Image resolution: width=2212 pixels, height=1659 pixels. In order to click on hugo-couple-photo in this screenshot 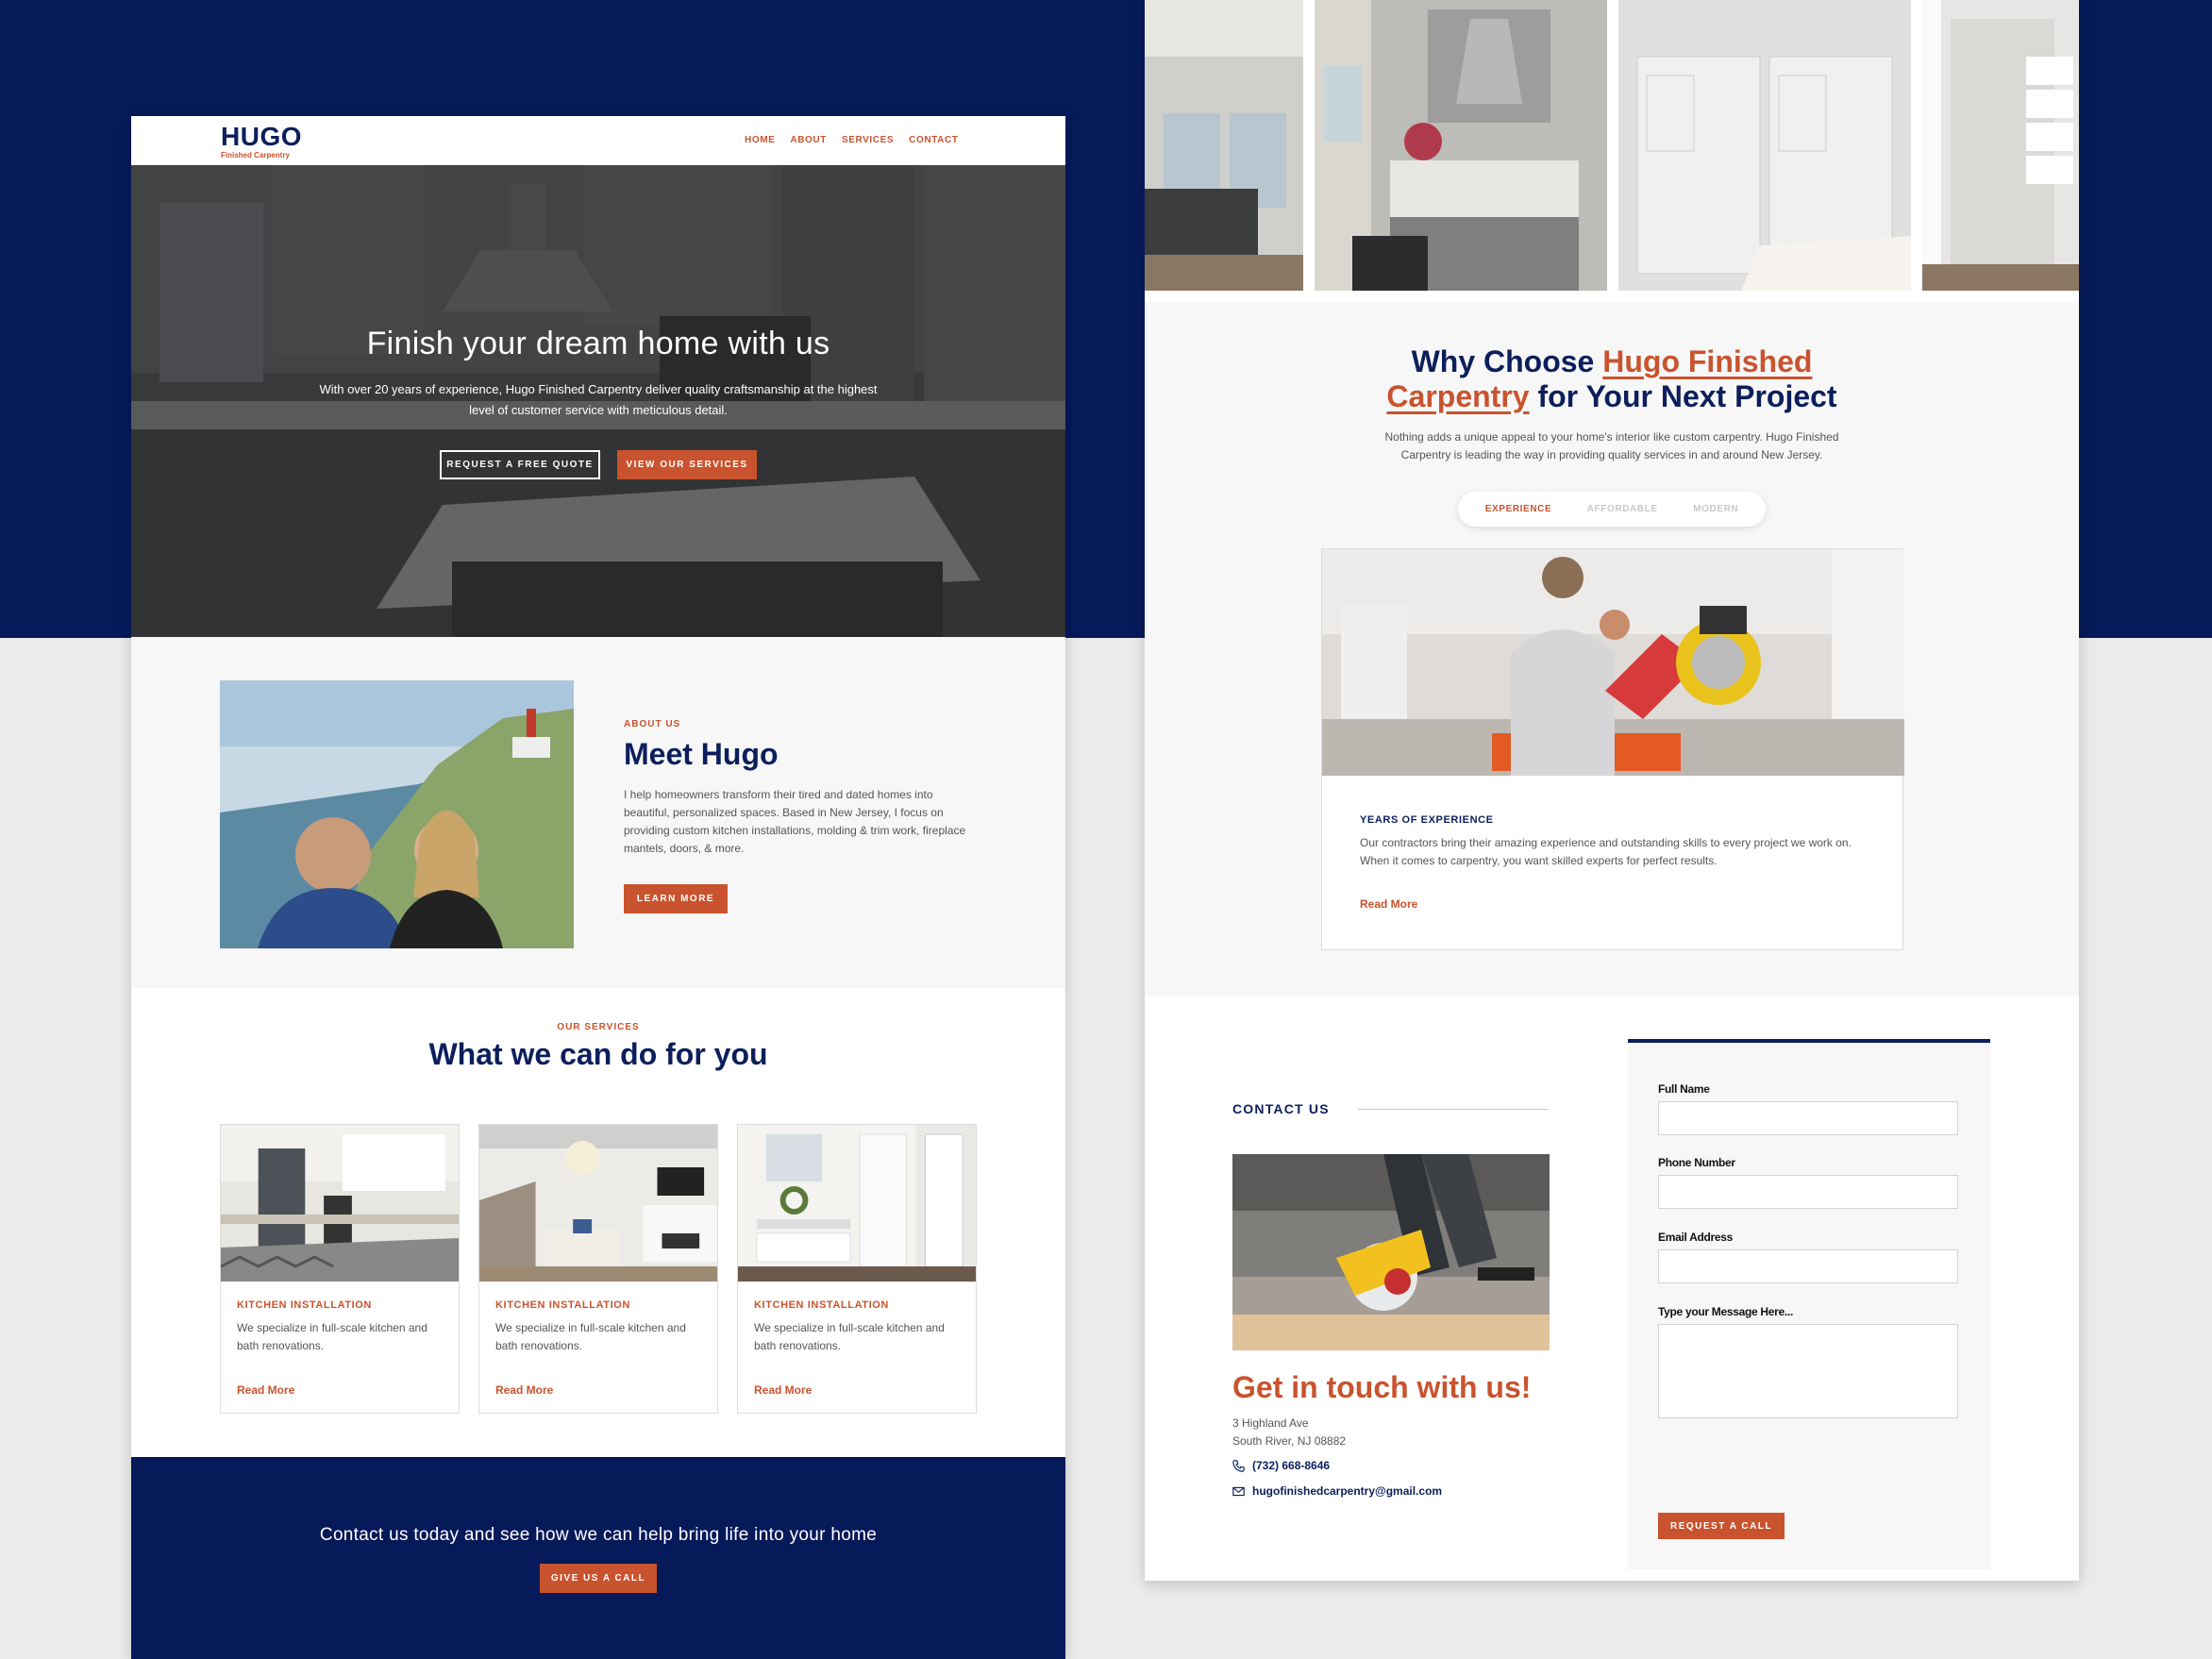, I will do `click(397, 814)`.